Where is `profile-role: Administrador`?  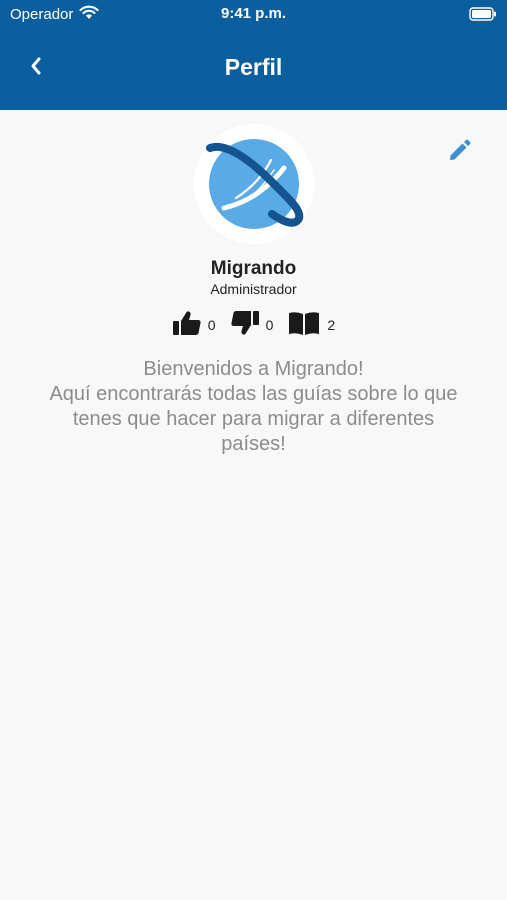
profile-role: Administrador is located at coordinates (253, 289).